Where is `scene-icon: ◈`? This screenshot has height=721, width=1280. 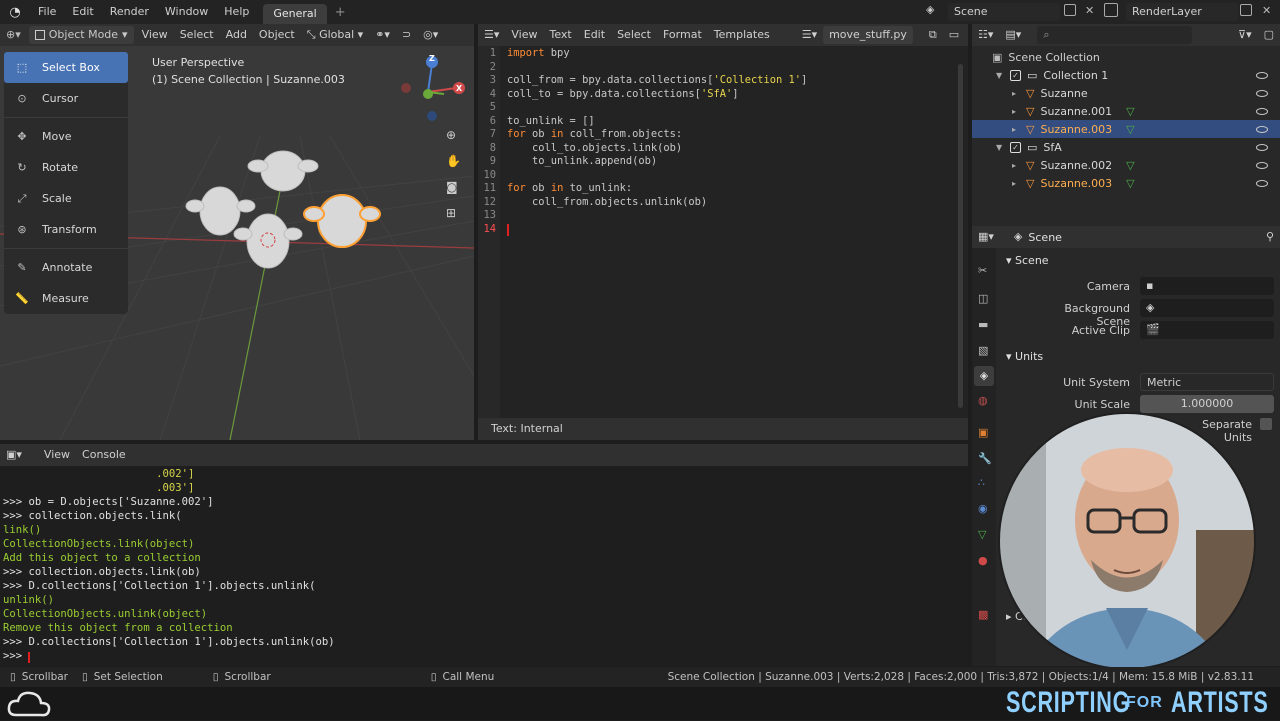
scene-icon: ◈ is located at coordinates (935, 12).